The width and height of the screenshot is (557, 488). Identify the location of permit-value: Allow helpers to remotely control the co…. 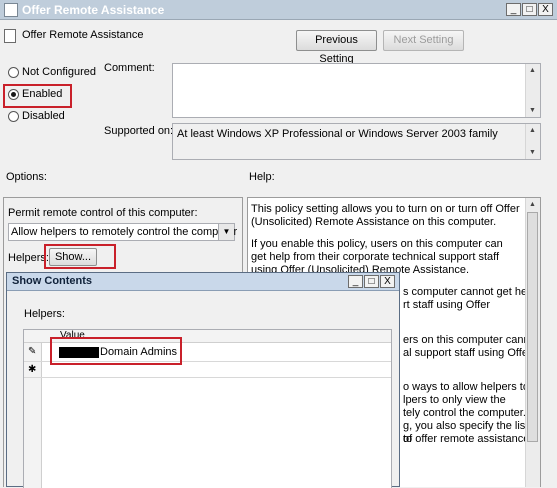
(124, 232).